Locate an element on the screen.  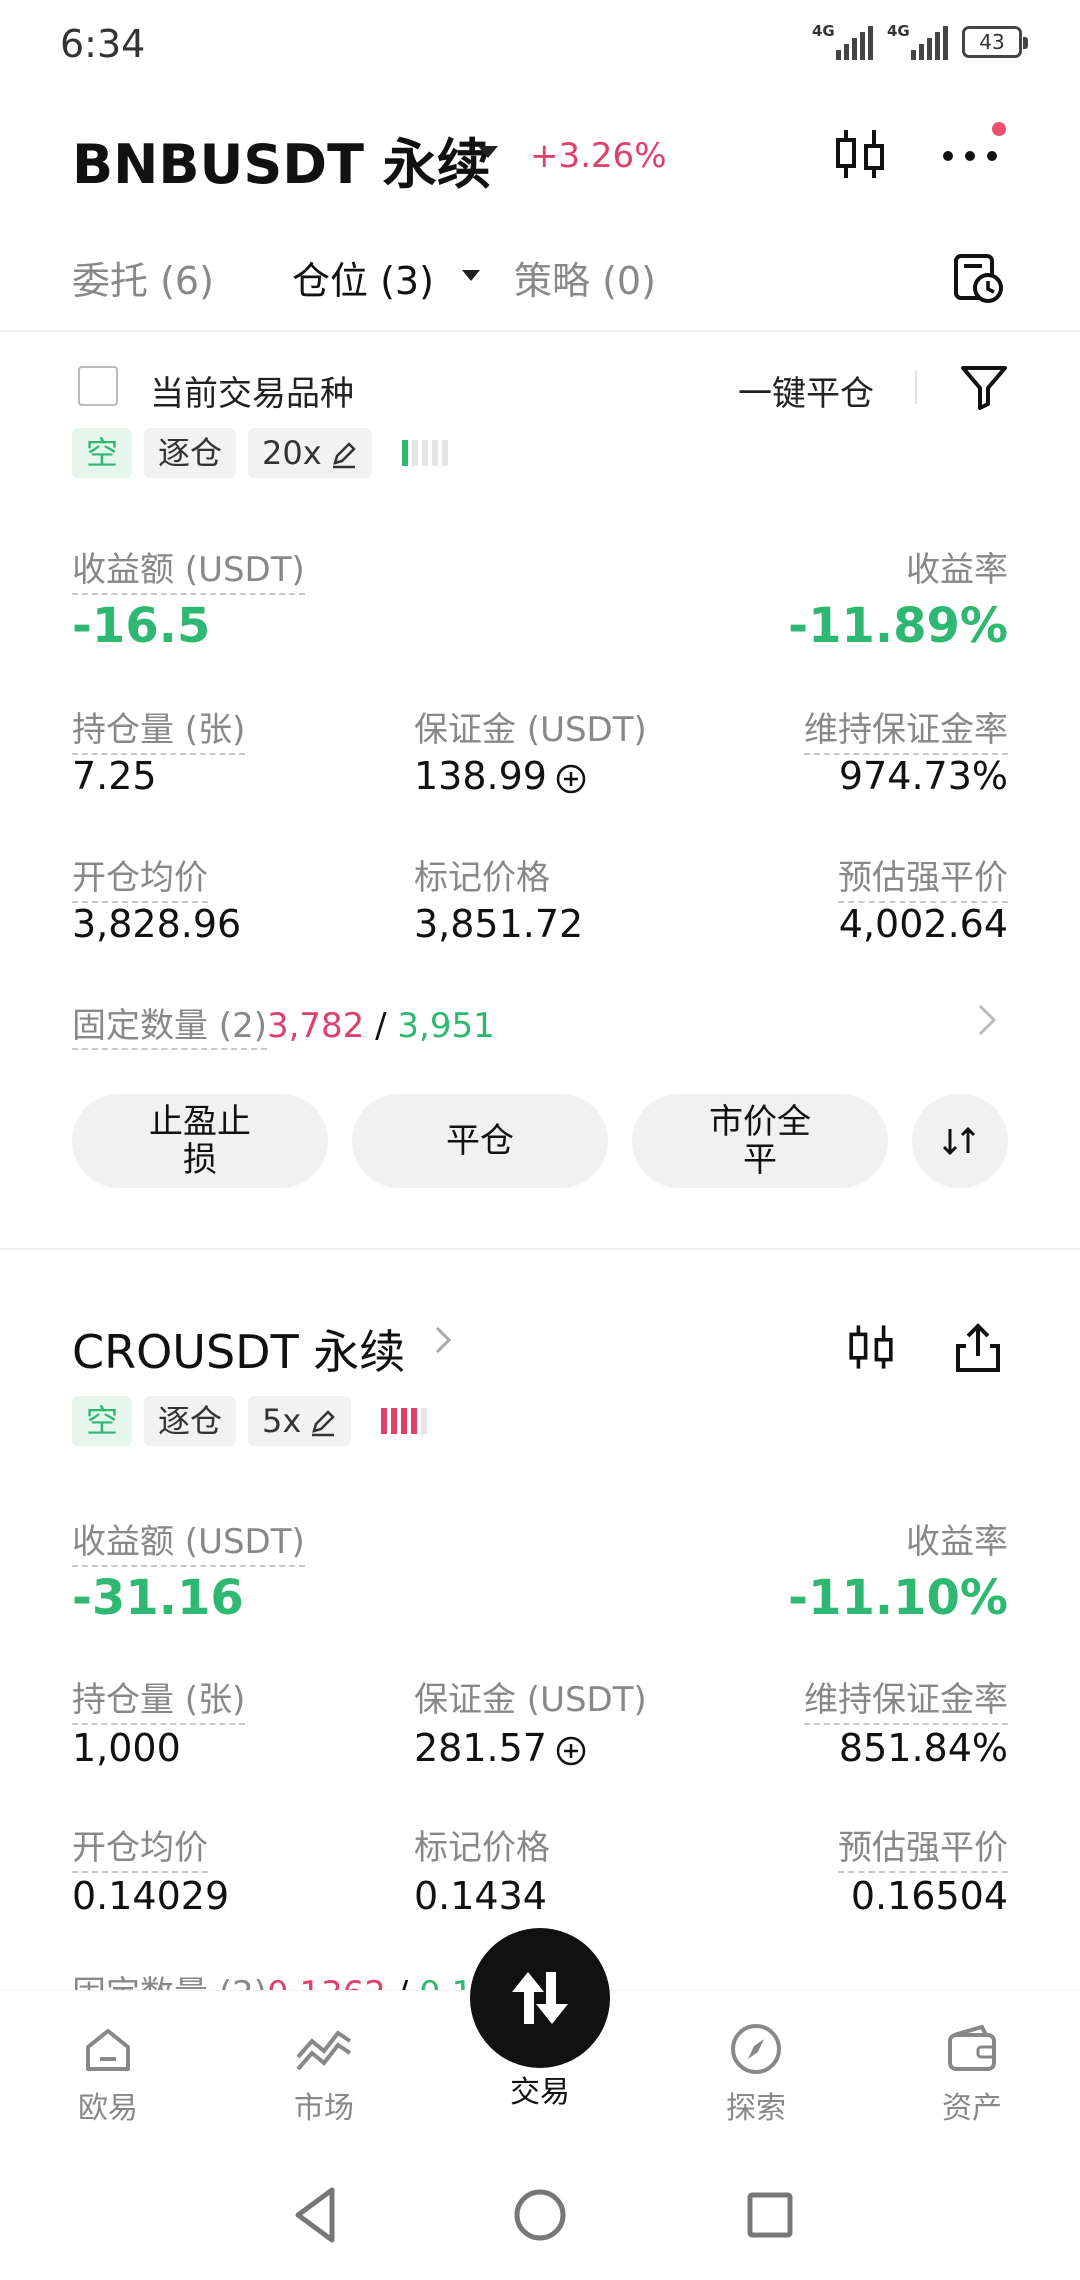
pnl-value: -31.16 is located at coordinates (158, 1598).